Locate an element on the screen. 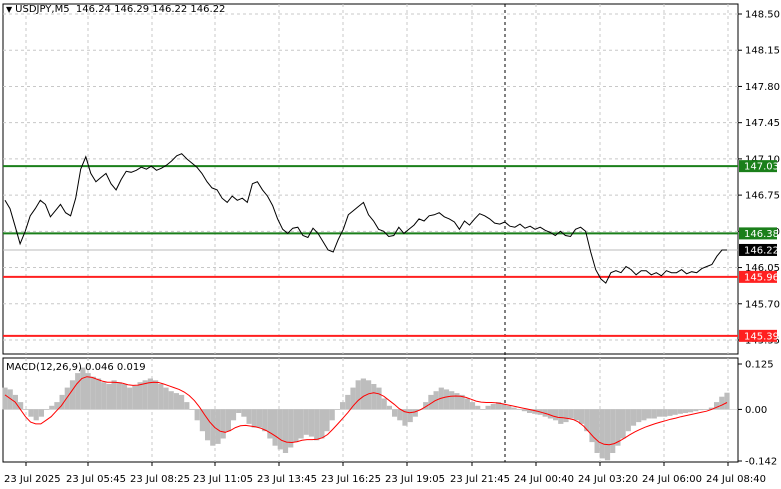  ohlc-values: 146.24 146.29 146.22 146.22 is located at coordinates (150, 9).